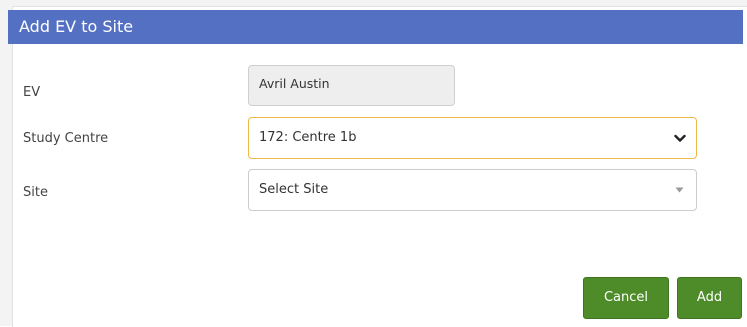  I want to click on dialog-title: Add EV to Site, so click(375, 27).